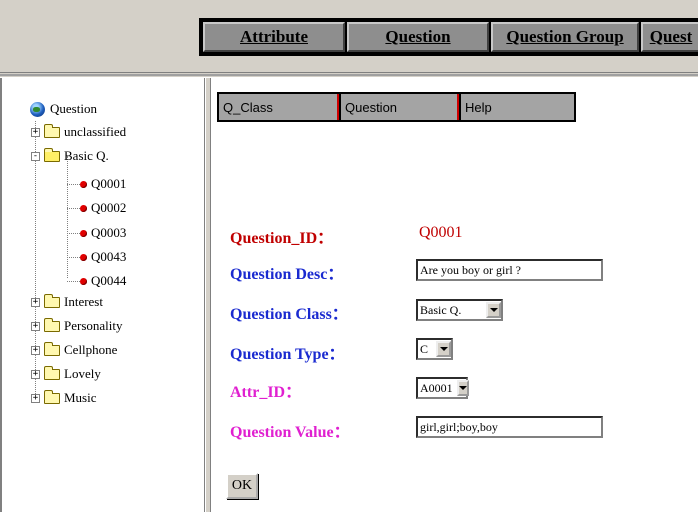 The image size is (698, 512). Describe the element at coordinates (287, 354) in the screenshot. I see `question-type-label: Question Type：` at that location.